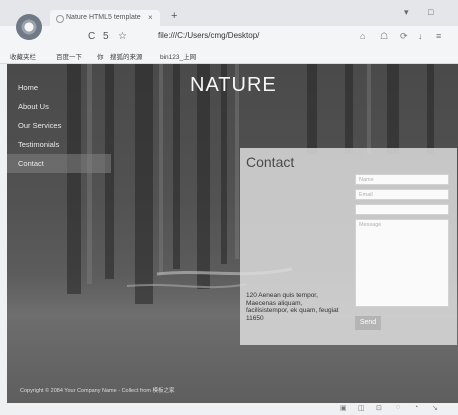  Describe the element at coordinates (233, 85) in the screenshot. I see `site-title: NATURE` at that location.